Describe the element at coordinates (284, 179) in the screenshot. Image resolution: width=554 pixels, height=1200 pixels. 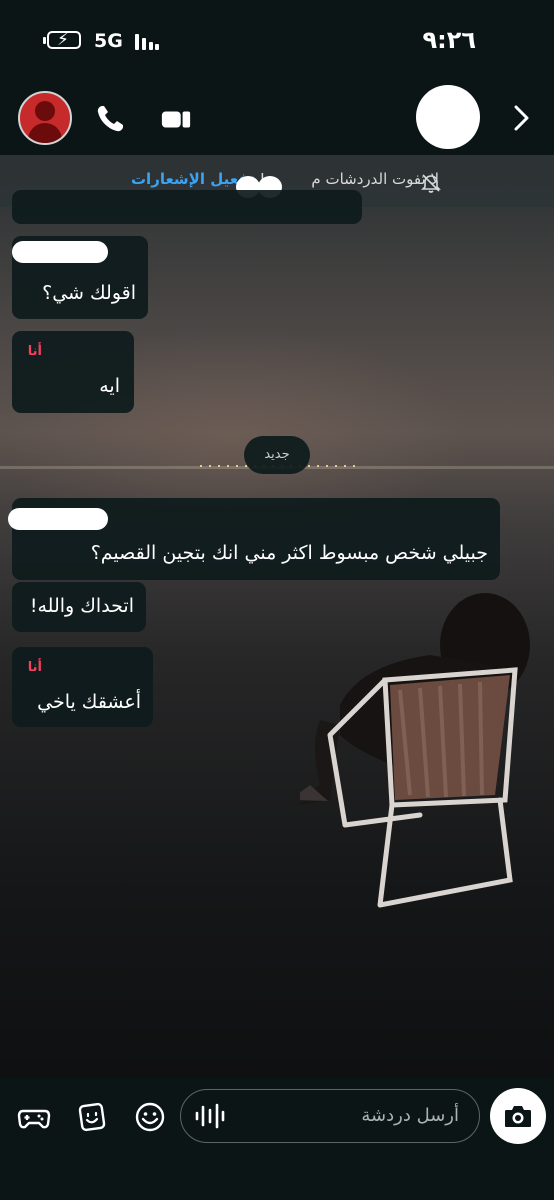
I see `notification-text: لا تفوت الدردشات م! تفعيل الإشعارات` at that location.